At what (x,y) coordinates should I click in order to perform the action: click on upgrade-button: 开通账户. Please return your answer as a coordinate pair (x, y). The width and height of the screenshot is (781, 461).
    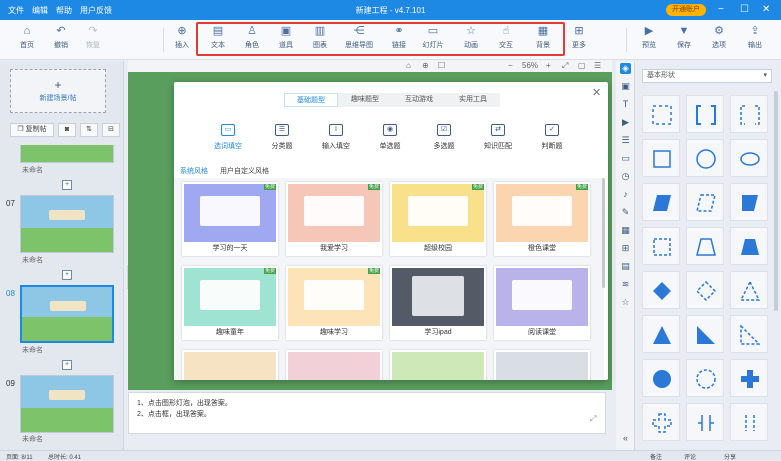
    Looking at the image, I should click on (686, 10).